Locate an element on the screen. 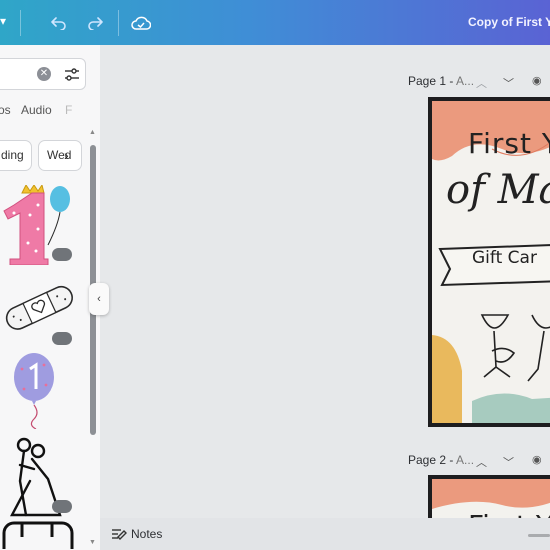 This screenshot has width=550, height=550. canvas-horizontal-scrollbar is located at coordinates (539, 535).